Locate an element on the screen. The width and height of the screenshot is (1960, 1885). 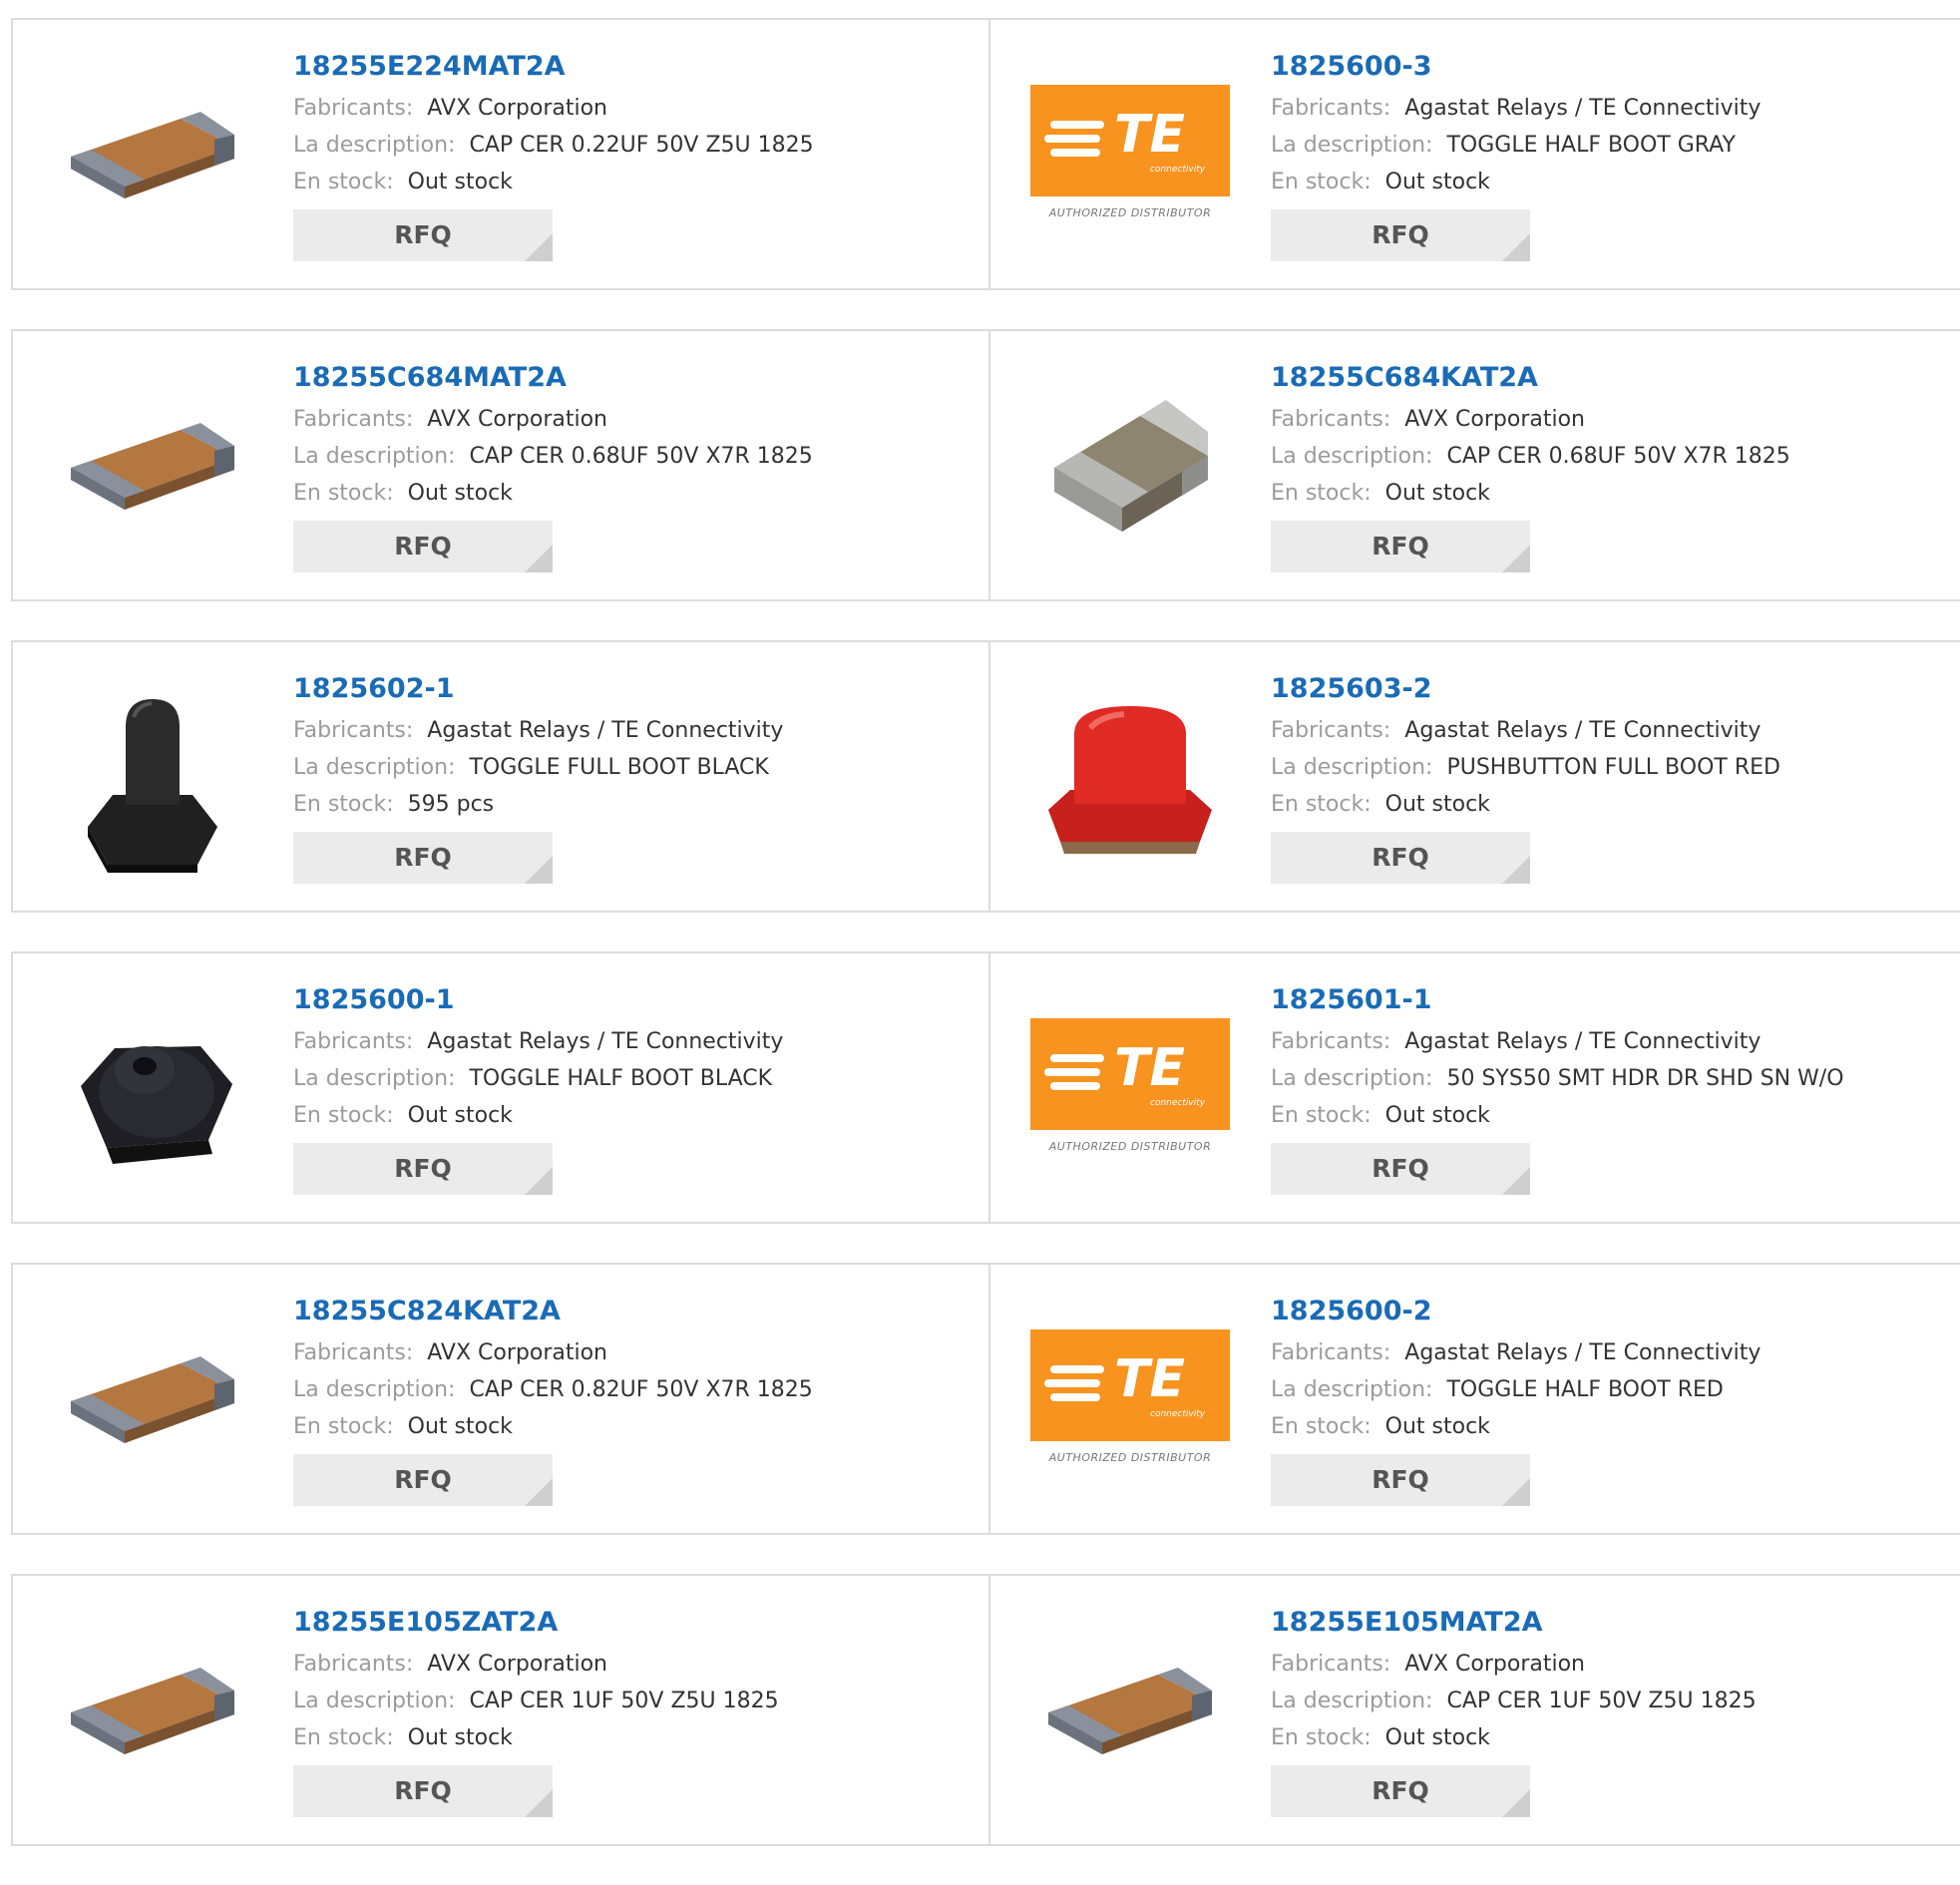
part-number-link: 18255E105MAT2A is located at coordinates (1610, 1623).